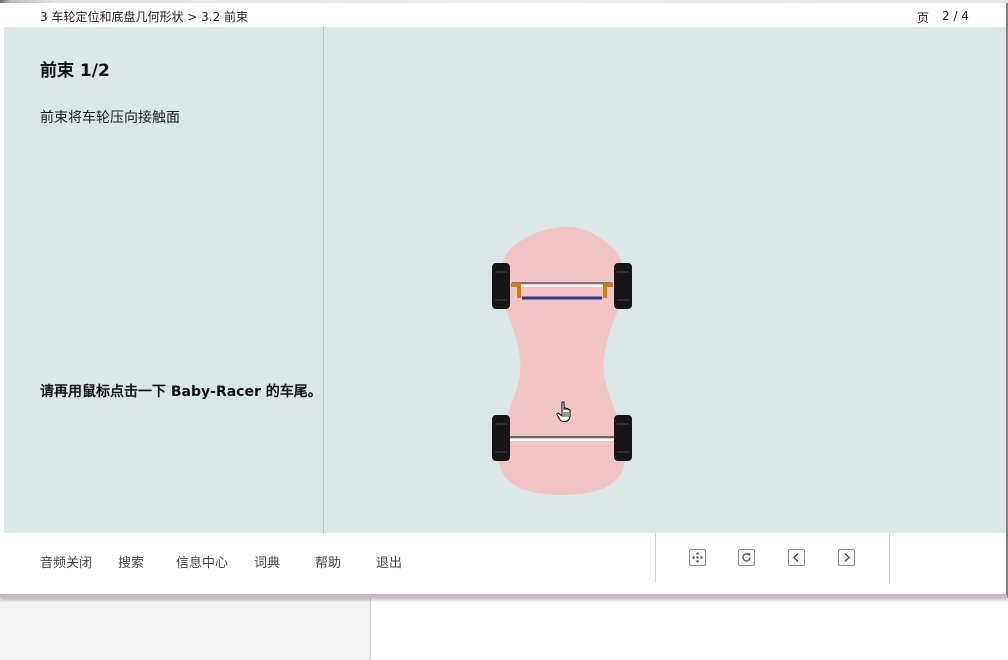 The height and width of the screenshot is (660, 1008). I want to click on front-left-tire, so click(501, 286).